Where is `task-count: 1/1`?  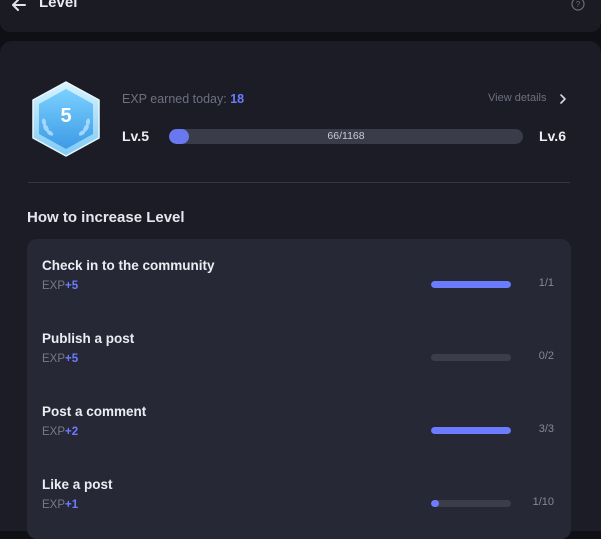
task-count: 1/1 is located at coordinates (546, 283).